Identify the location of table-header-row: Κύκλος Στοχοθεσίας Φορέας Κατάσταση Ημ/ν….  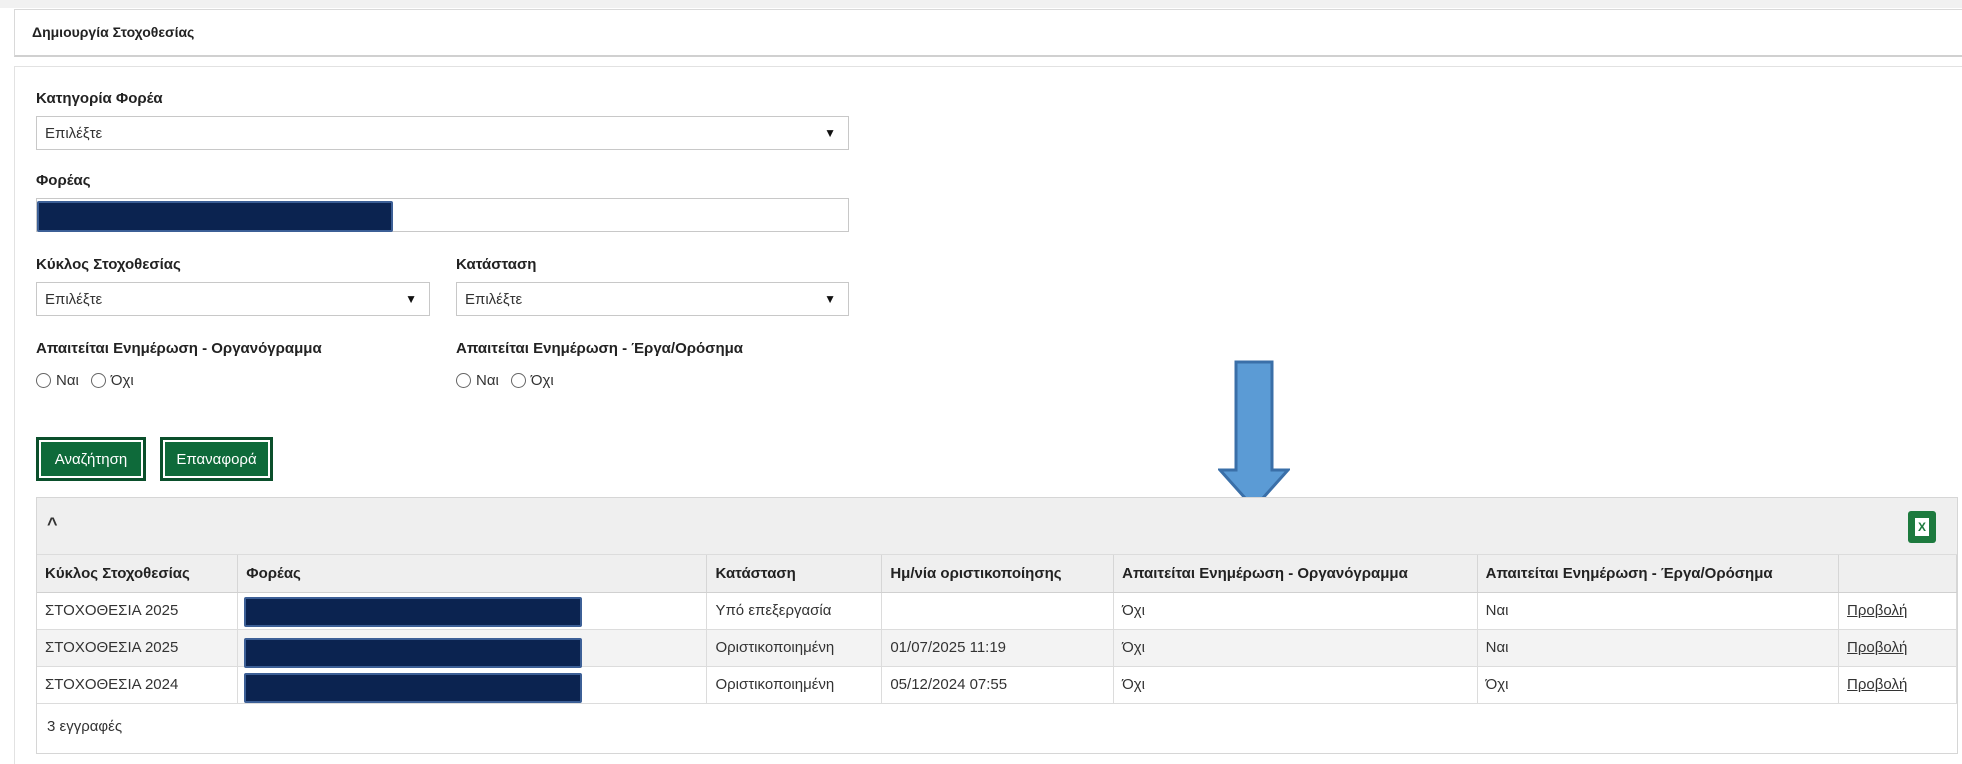
(997, 574).